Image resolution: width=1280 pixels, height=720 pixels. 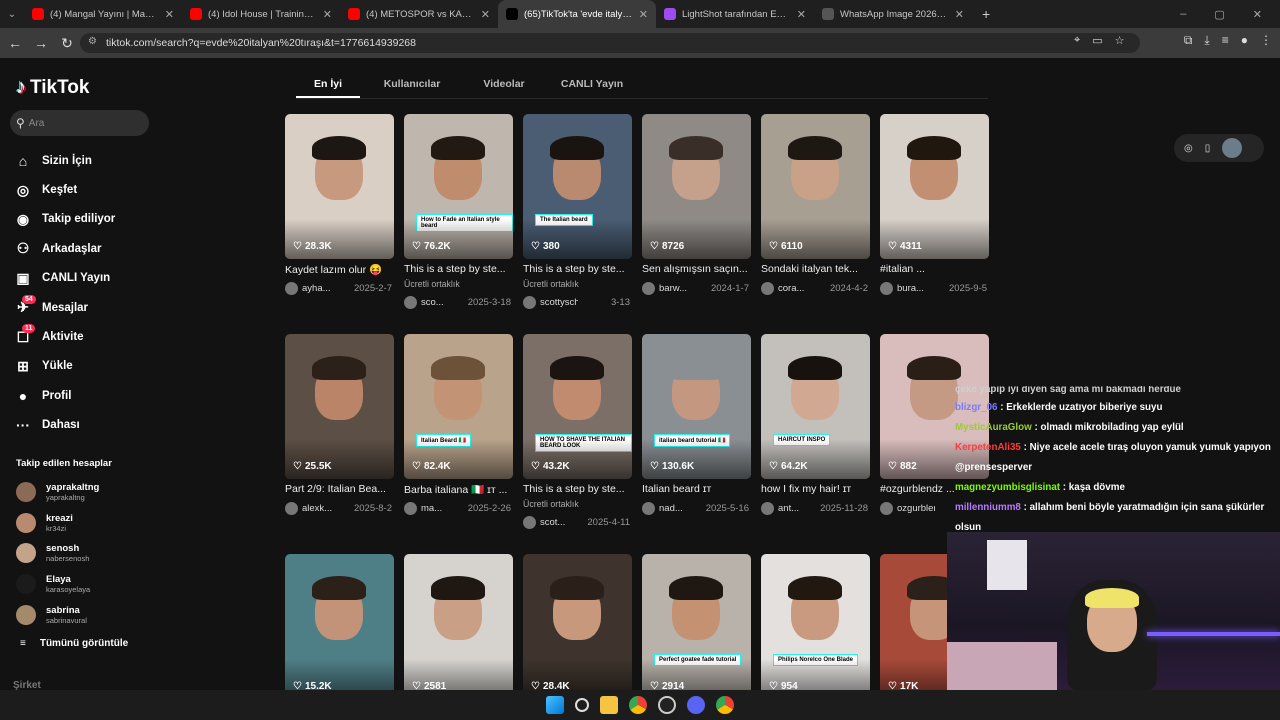 What do you see at coordinates (934, 186) in the screenshot?
I see `video-thumbnail: ♡ 4311` at bounding box center [934, 186].